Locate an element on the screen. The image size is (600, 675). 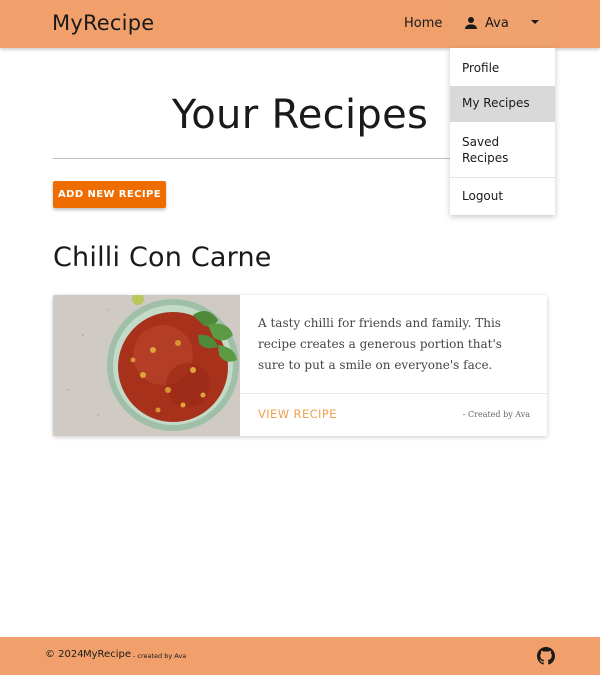
user-menu-button: Ava is located at coordinates (502, 24).